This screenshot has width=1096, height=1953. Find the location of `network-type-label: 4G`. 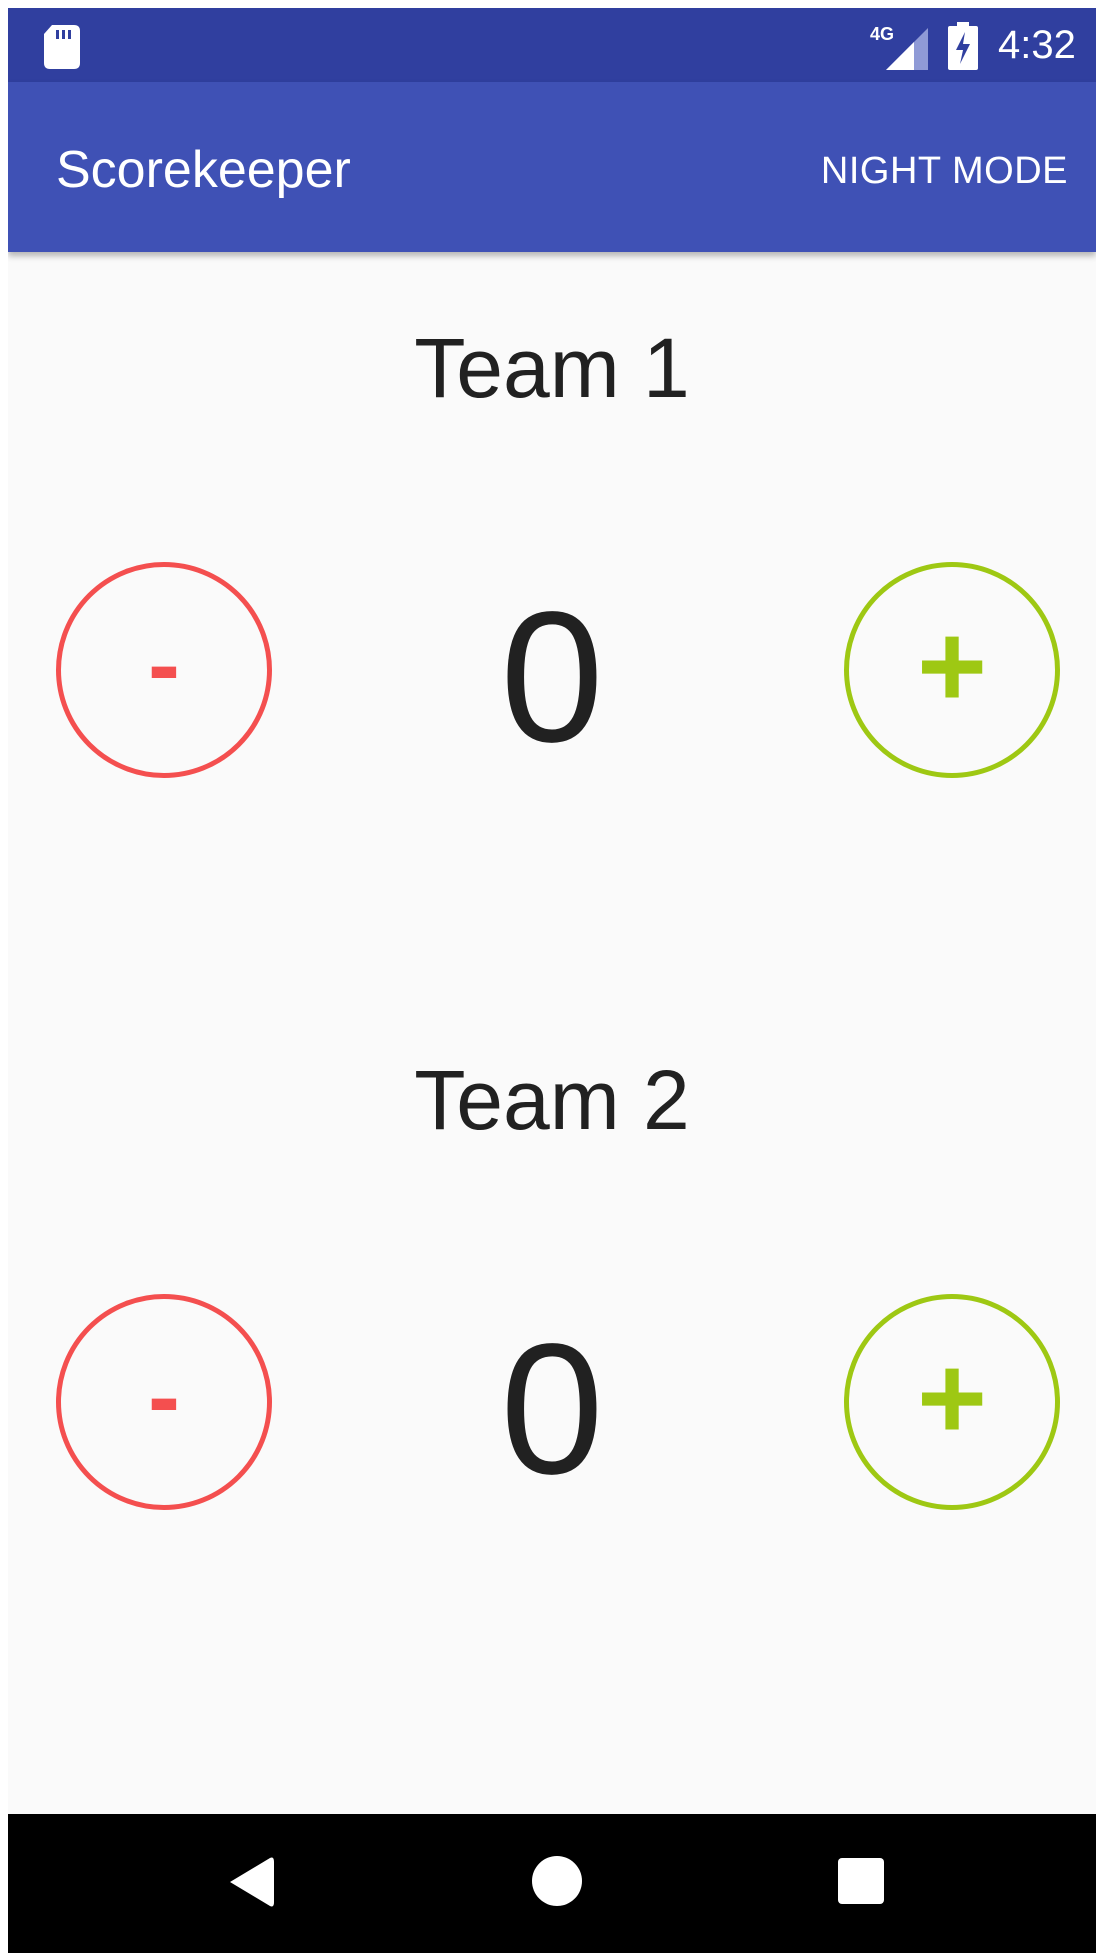

network-type-label: 4G is located at coordinates (882, 34).